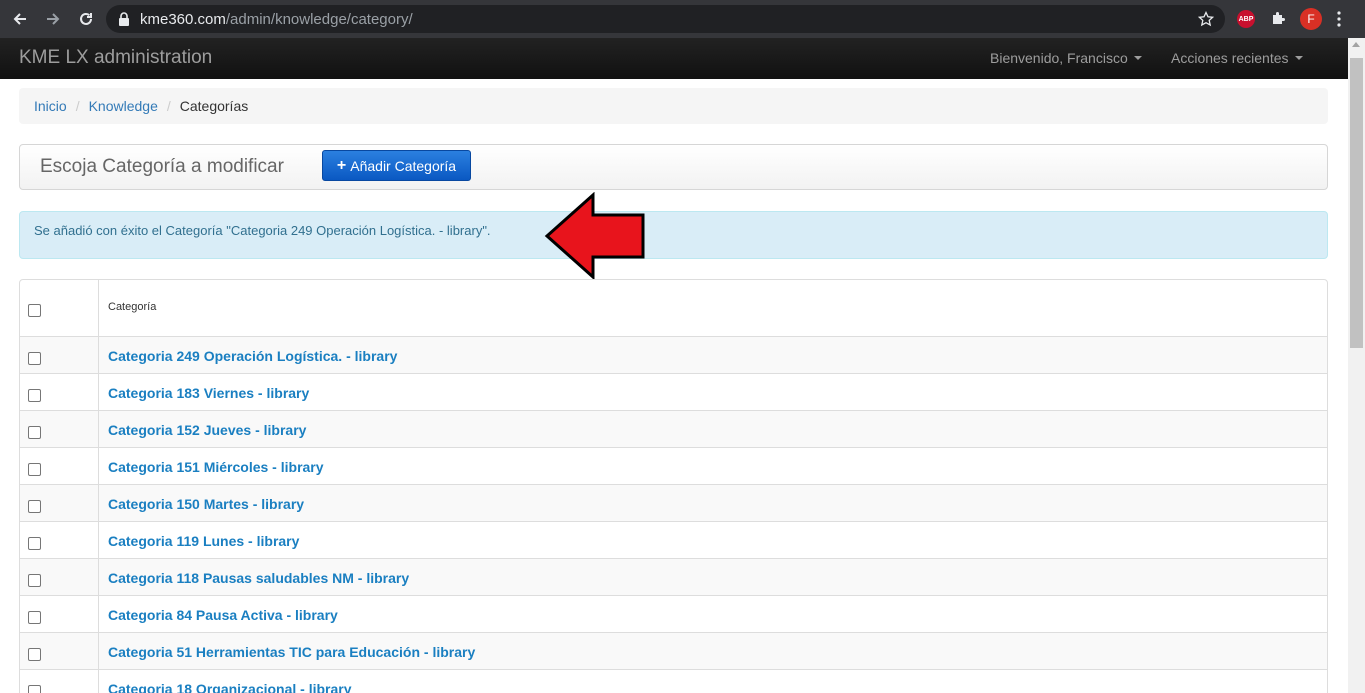  I want to click on star-icon, so click(1206, 21).